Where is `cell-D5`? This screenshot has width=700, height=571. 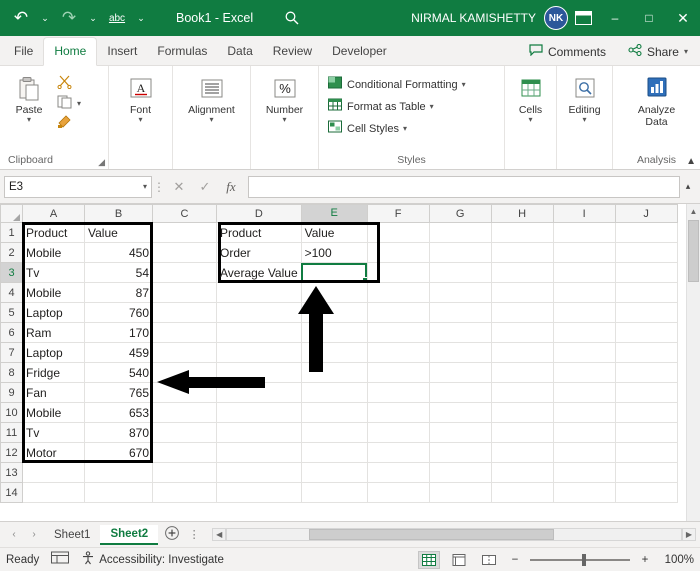
cell-D5 is located at coordinates (259, 312).